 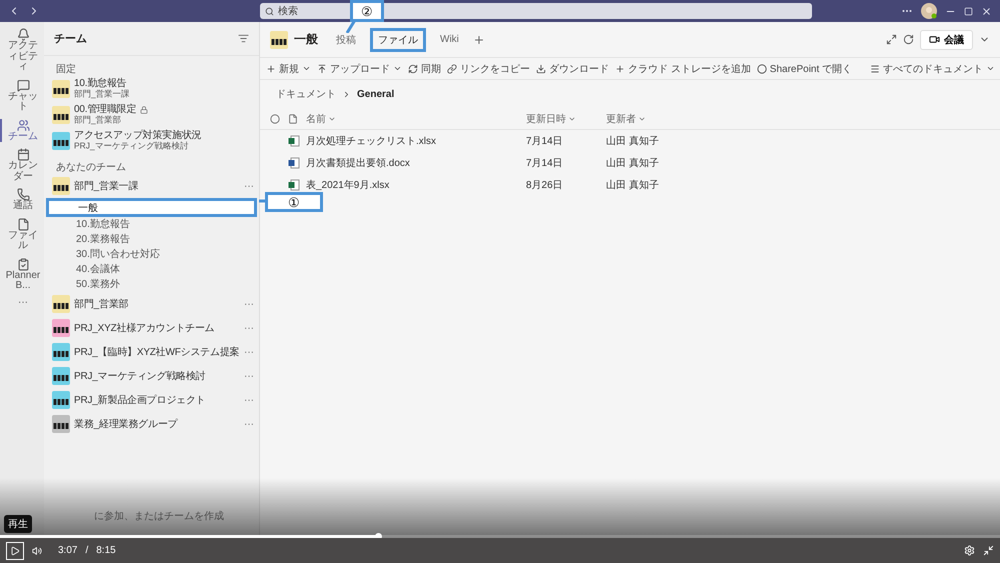 I want to click on planner-icon, so click(x=23, y=264).